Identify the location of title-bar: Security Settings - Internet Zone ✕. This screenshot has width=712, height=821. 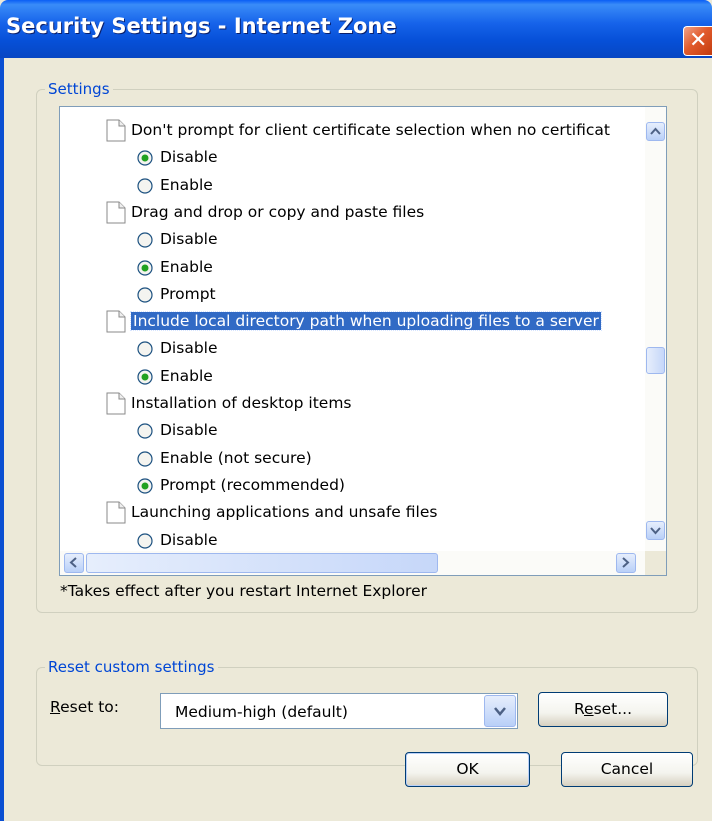
(356, 29).